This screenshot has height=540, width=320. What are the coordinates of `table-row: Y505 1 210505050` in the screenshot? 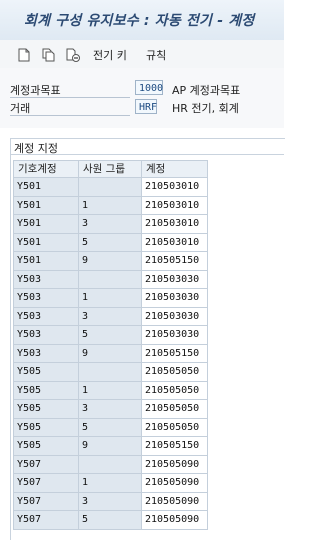 It's located at (110, 390).